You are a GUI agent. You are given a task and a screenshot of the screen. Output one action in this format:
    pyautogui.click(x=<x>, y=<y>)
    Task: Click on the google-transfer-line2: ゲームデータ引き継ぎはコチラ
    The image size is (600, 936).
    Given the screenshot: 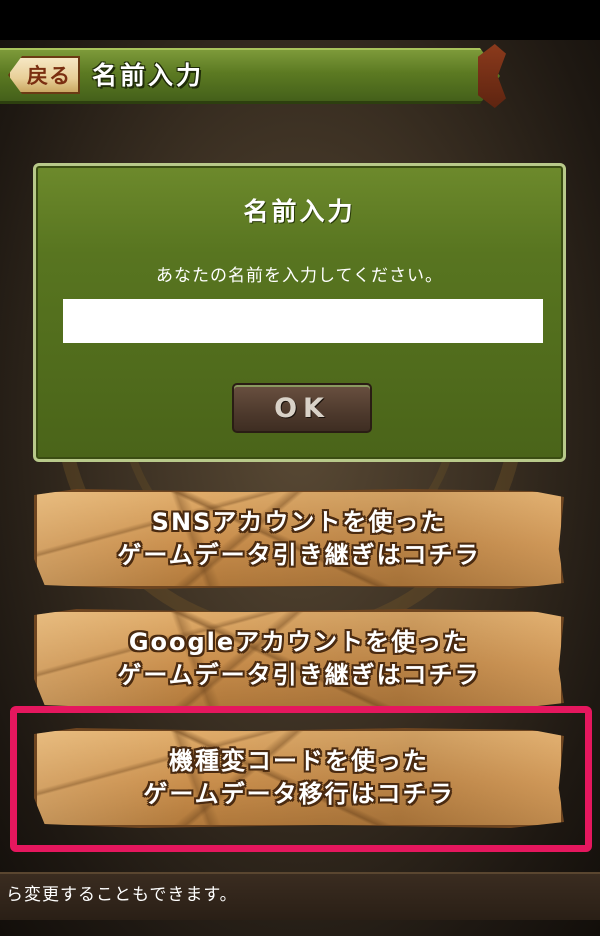 What is the action you would take?
    pyautogui.click(x=299, y=675)
    